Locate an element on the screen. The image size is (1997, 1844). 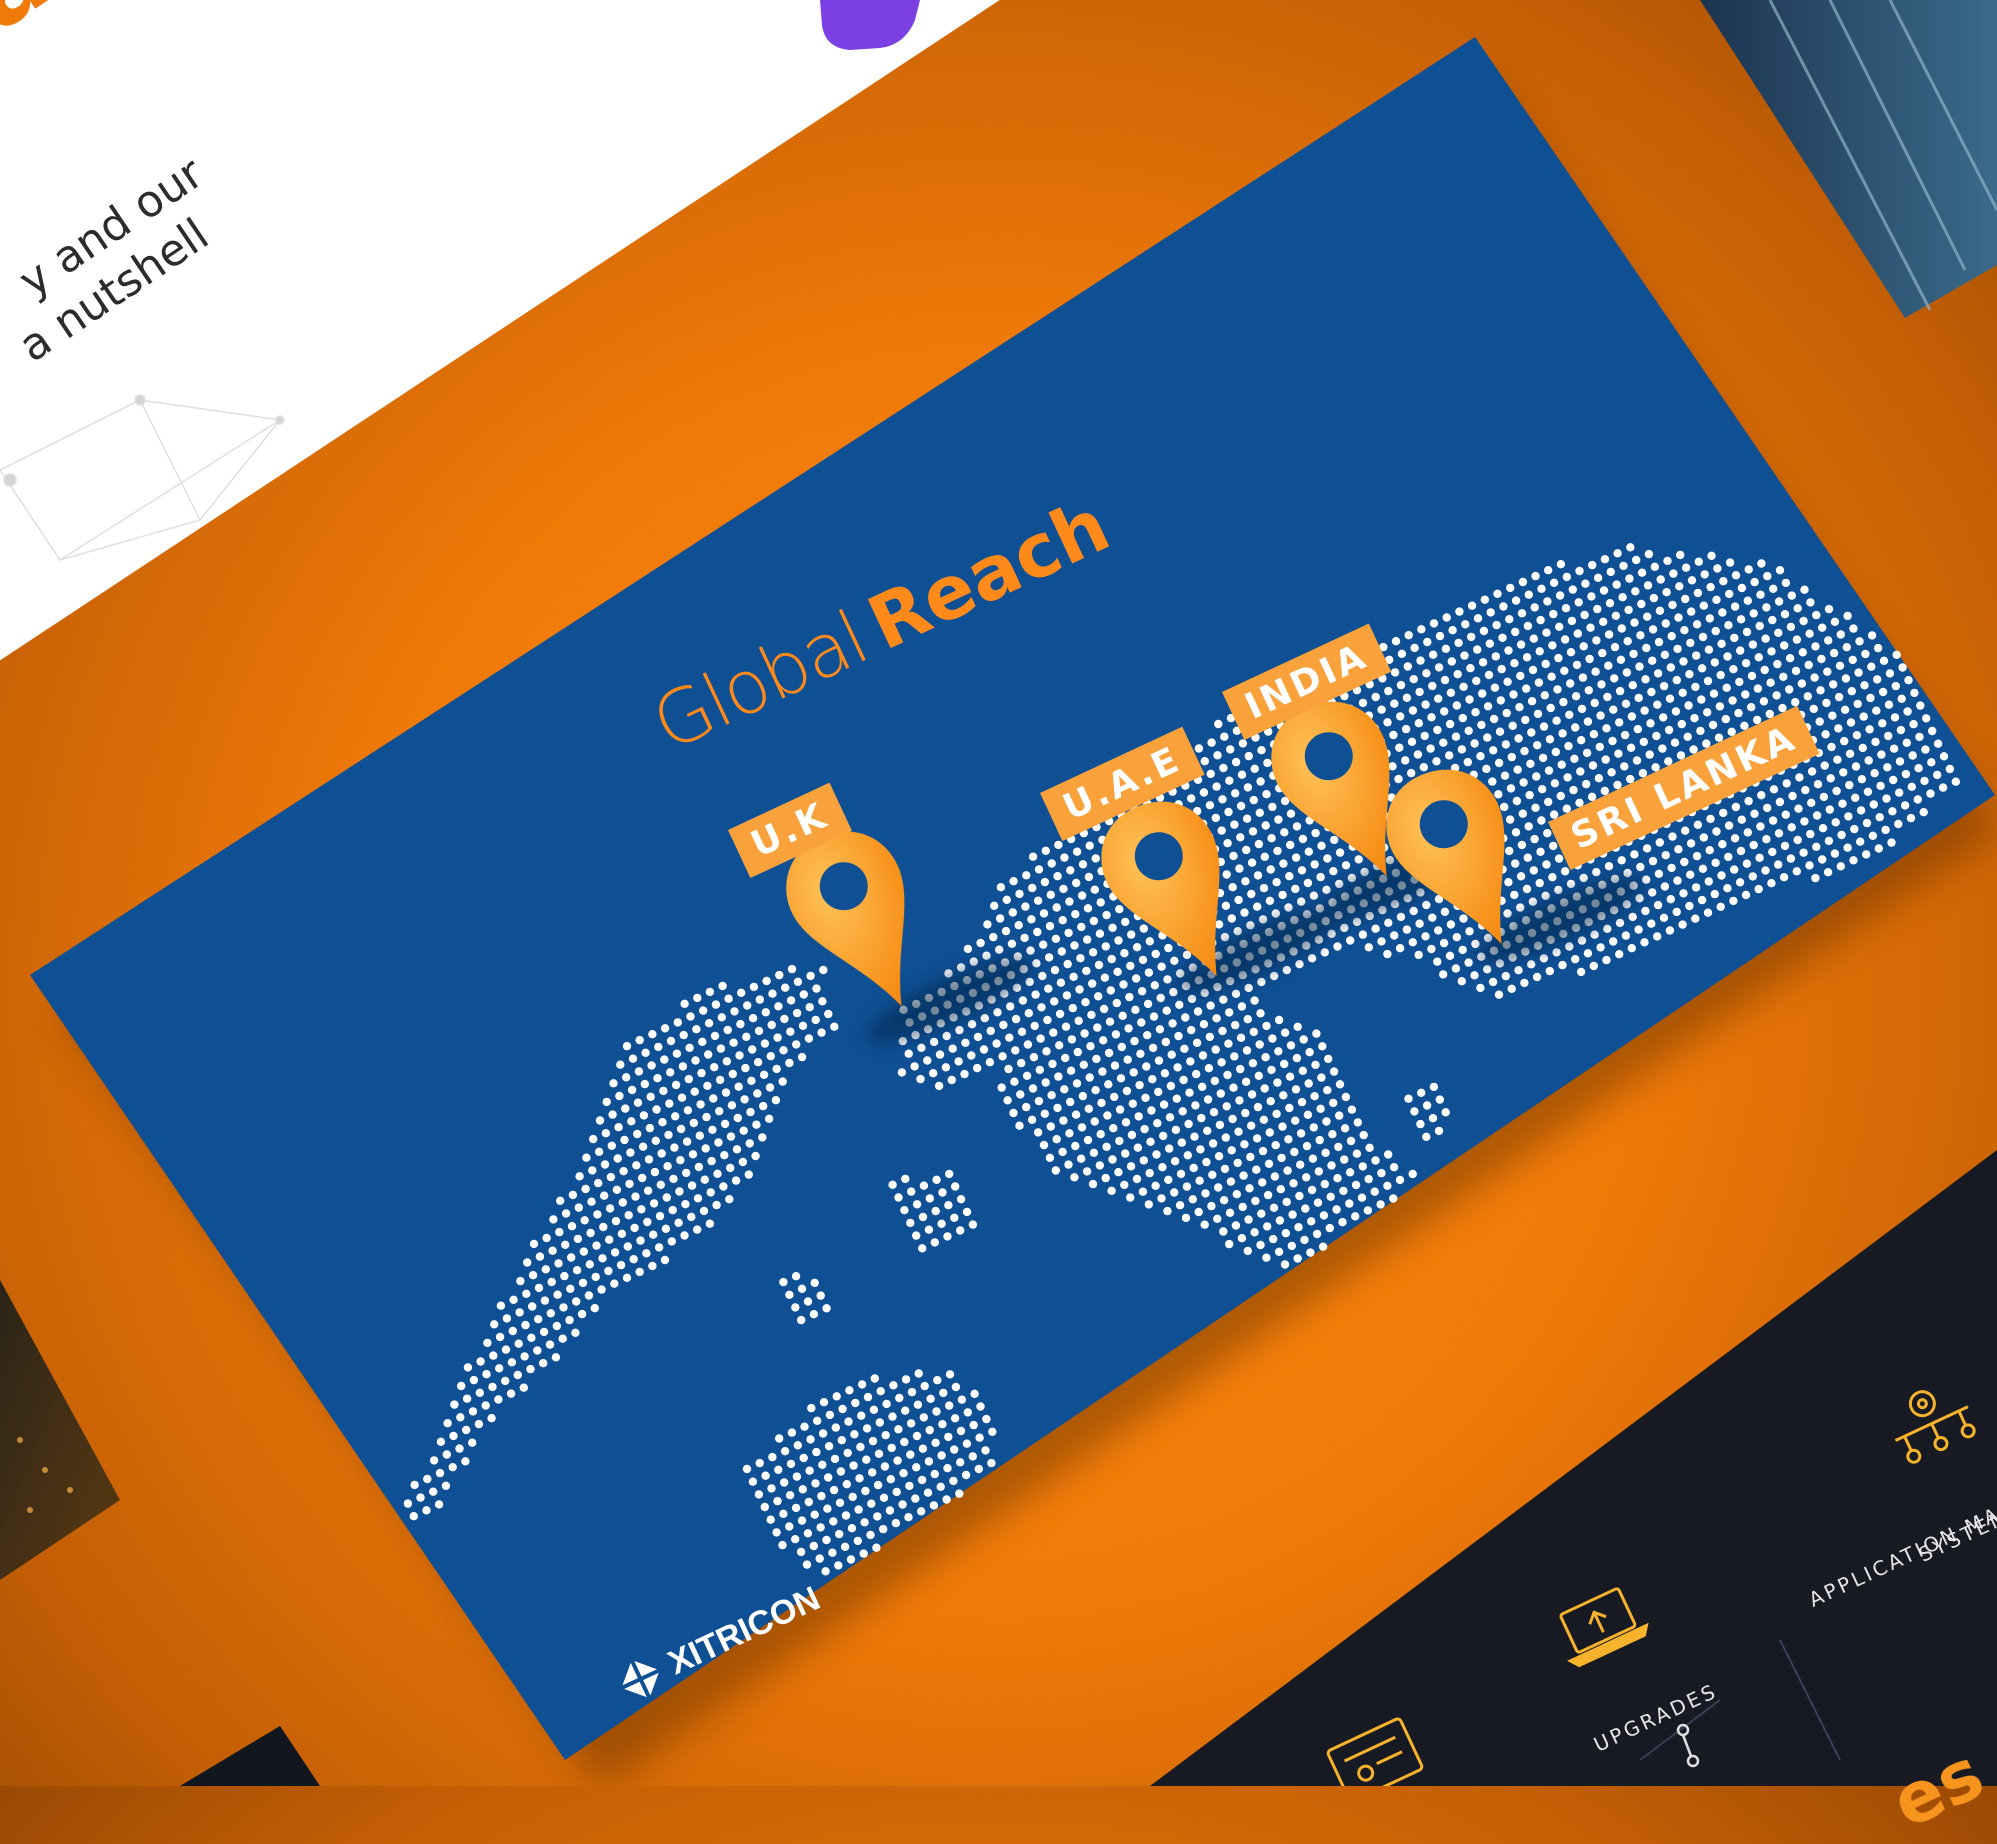
gear-network-icon is located at coordinates (1935, 1427).